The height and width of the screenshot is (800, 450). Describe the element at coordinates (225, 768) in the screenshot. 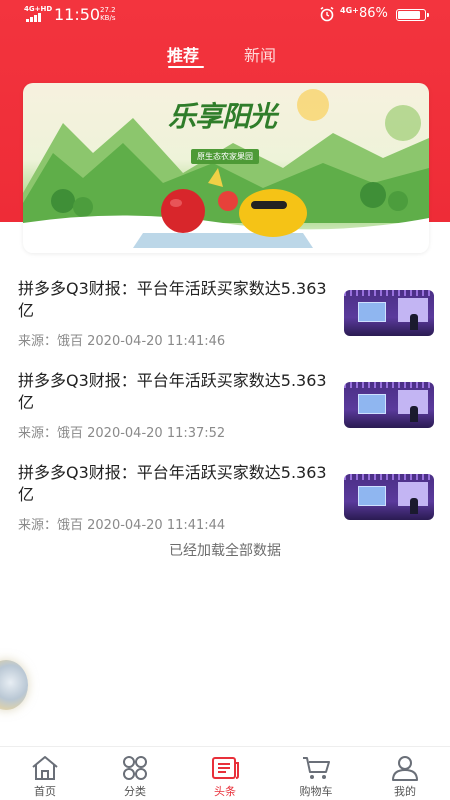

I see `headline-icon` at that location.